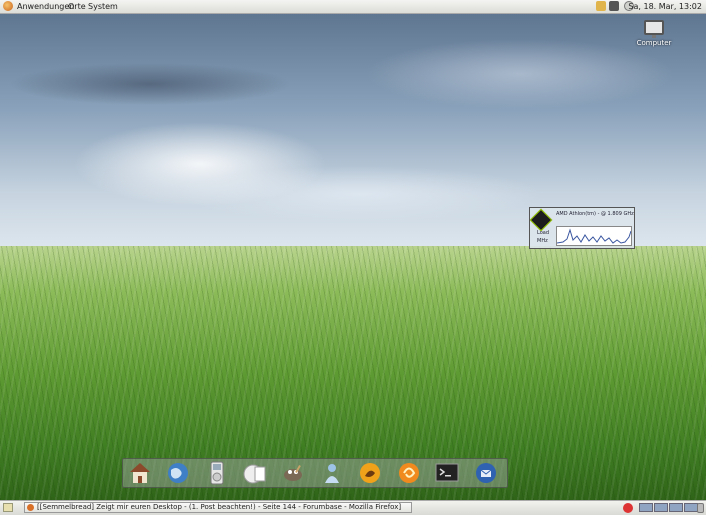 This screenshot has height=515, width=706. Describe the element at coordinates (486, 473) in the screenshot. I see `thunderbird-icon` at that location.